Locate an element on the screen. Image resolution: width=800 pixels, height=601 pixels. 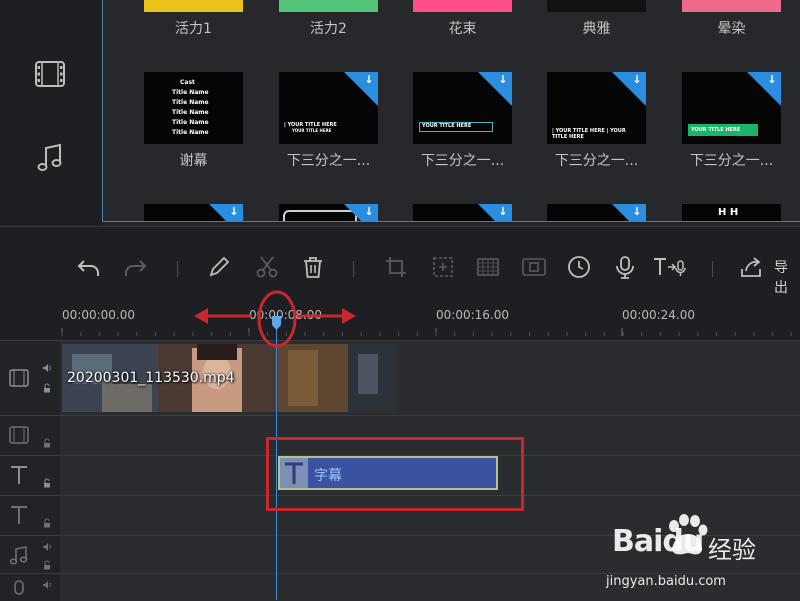
template-tile: 典雅 is located at coordinates (596, 18).